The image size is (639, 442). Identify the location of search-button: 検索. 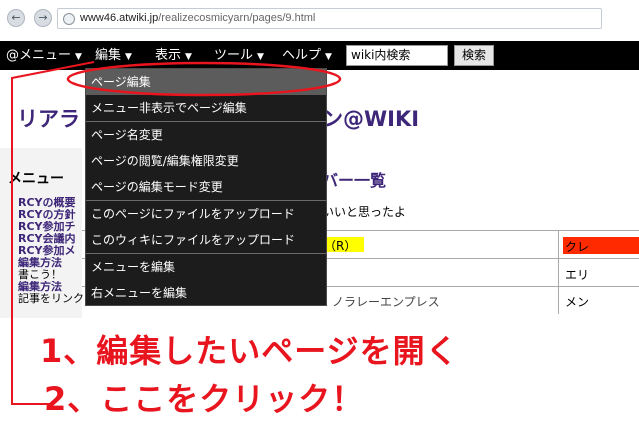
(474, 55).